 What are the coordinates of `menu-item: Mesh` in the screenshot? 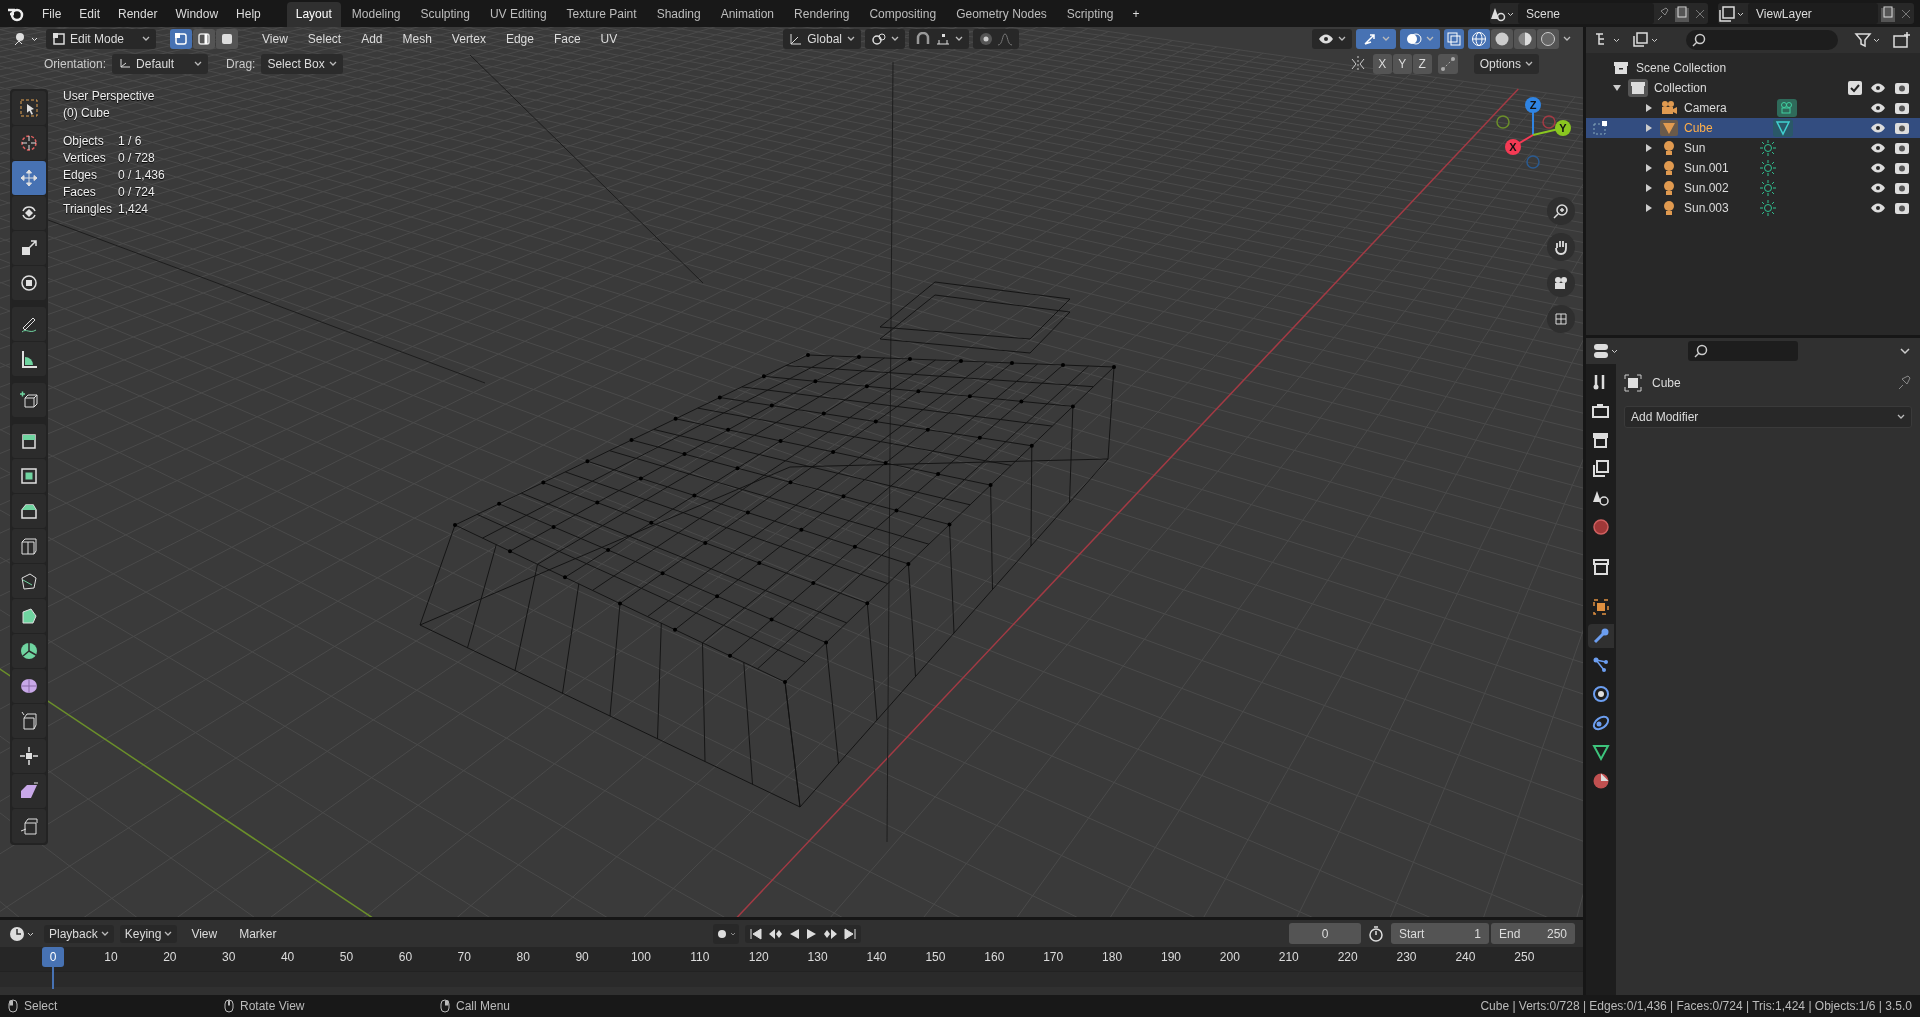 It's located at (417, 39).